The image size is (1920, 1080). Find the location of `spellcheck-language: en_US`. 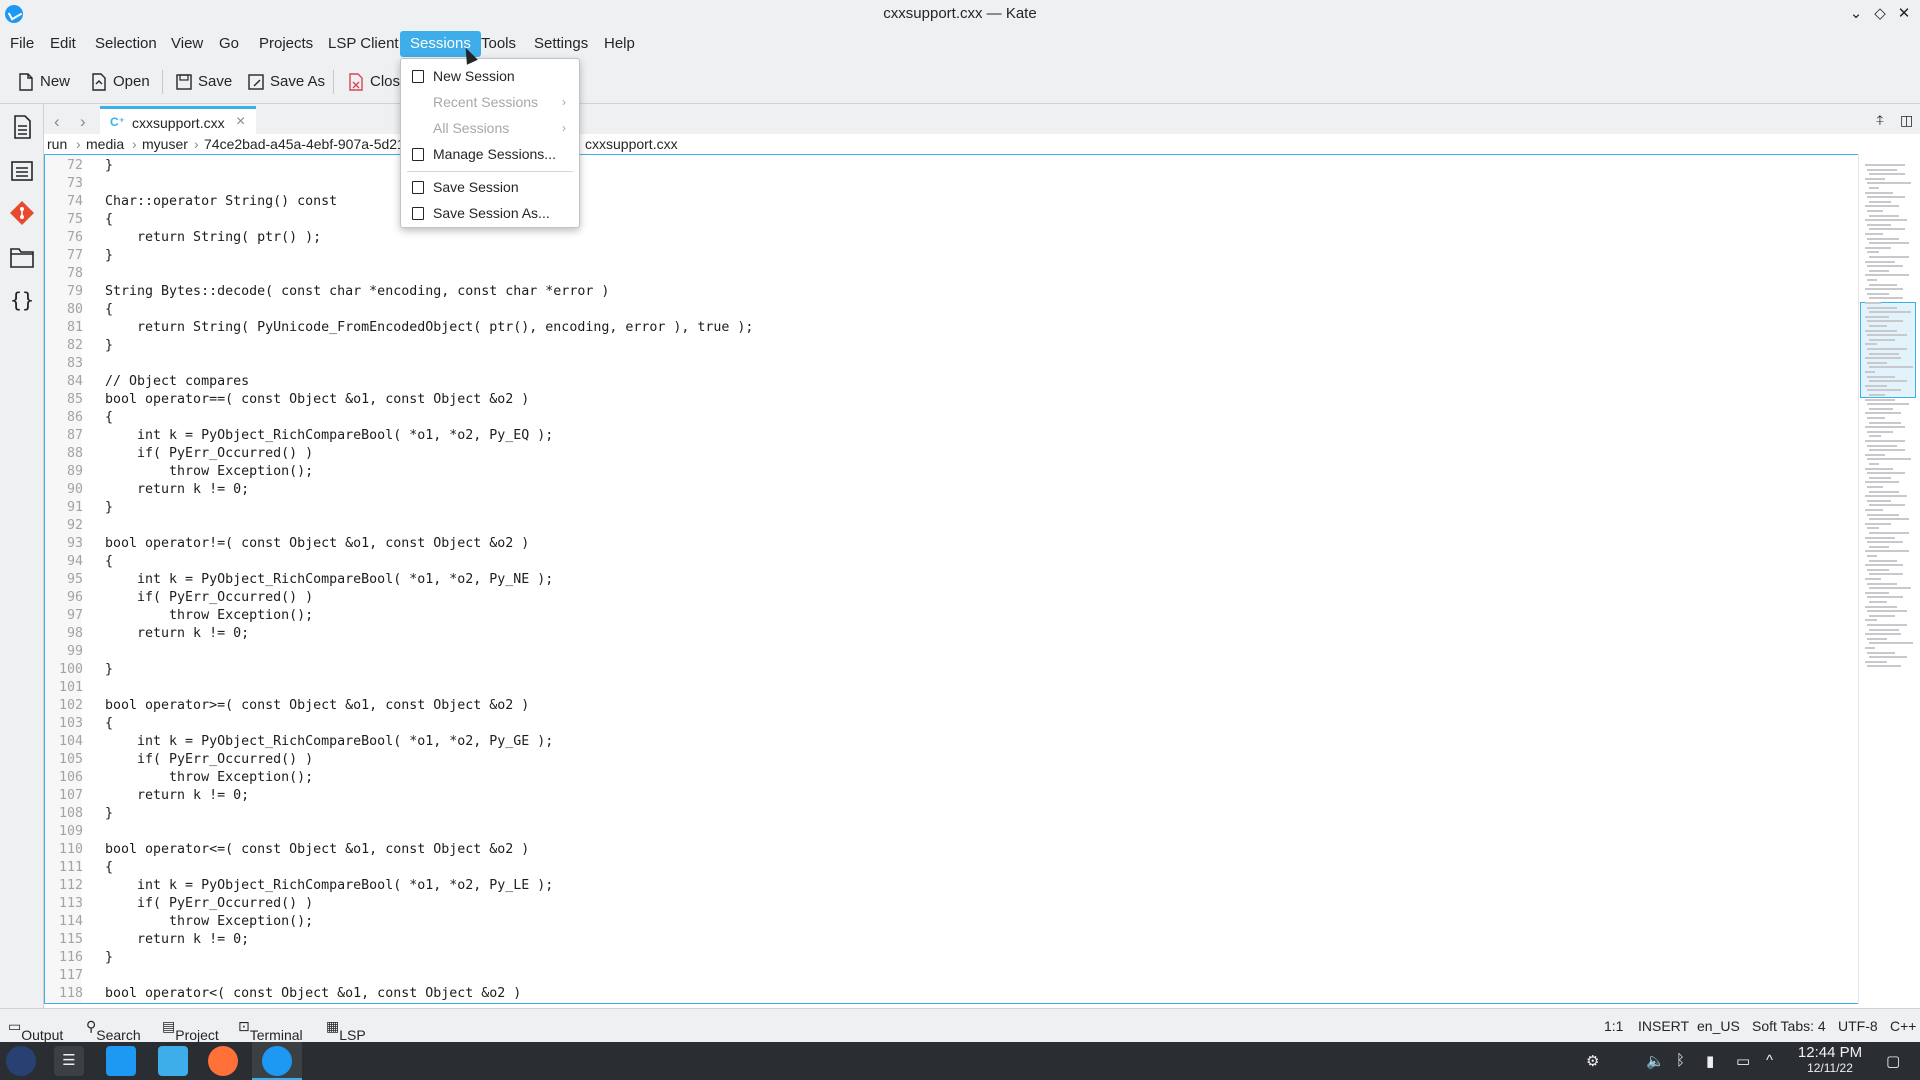

spellcheck-language: en_US is located at coordinates (1718, 1026).